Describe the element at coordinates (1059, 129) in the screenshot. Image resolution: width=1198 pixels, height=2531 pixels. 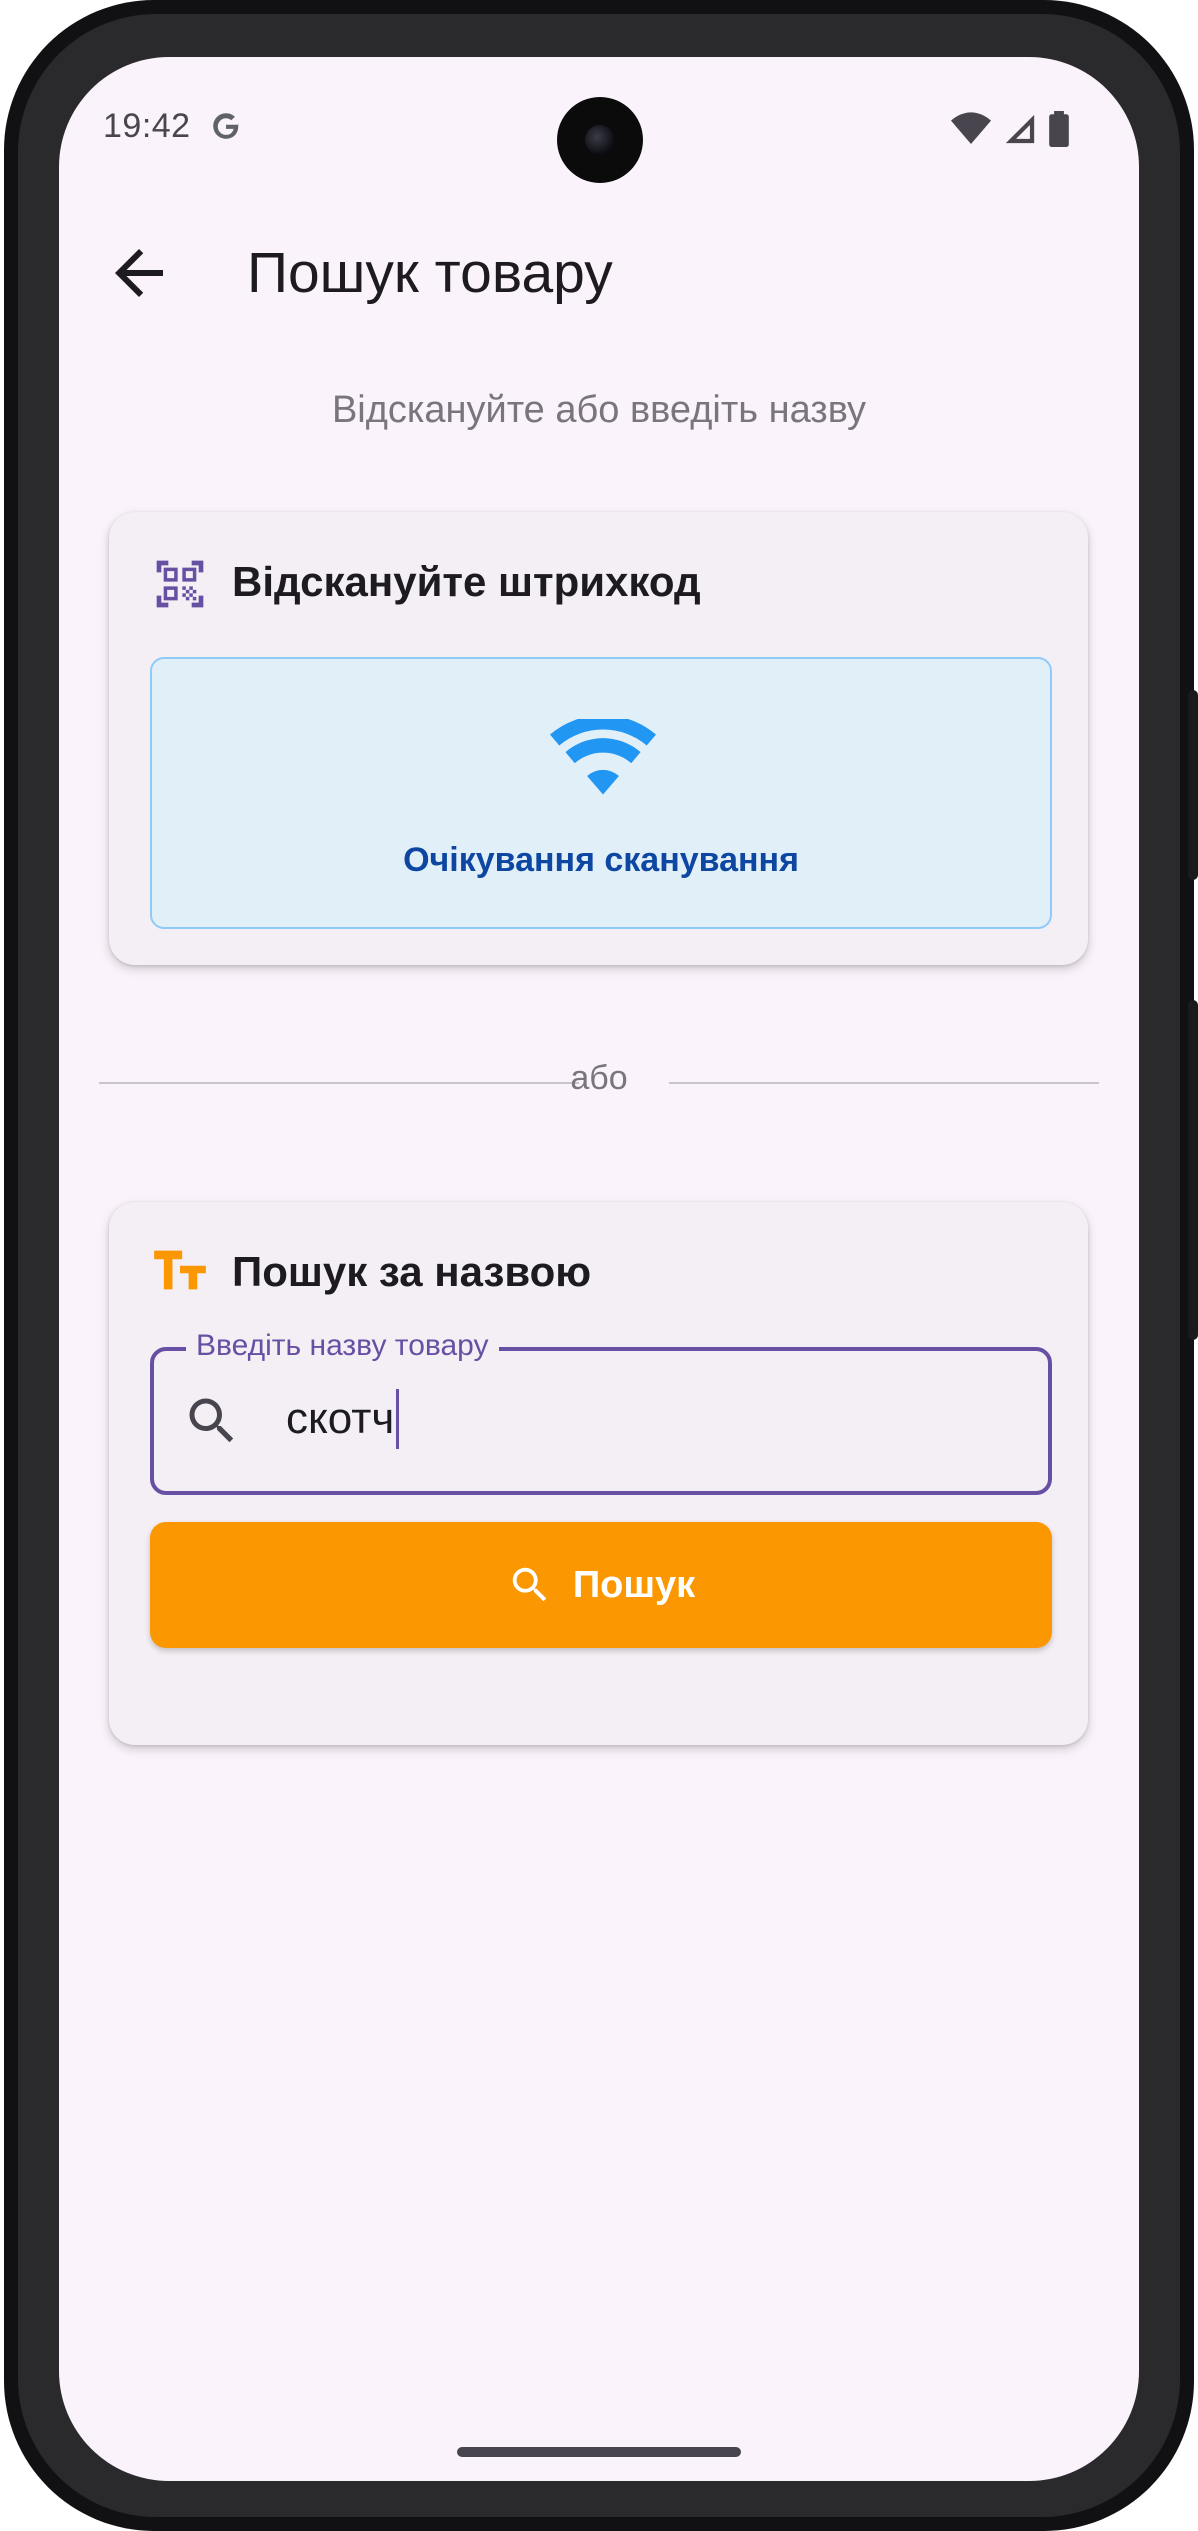
I see `battery-icon` at that location.